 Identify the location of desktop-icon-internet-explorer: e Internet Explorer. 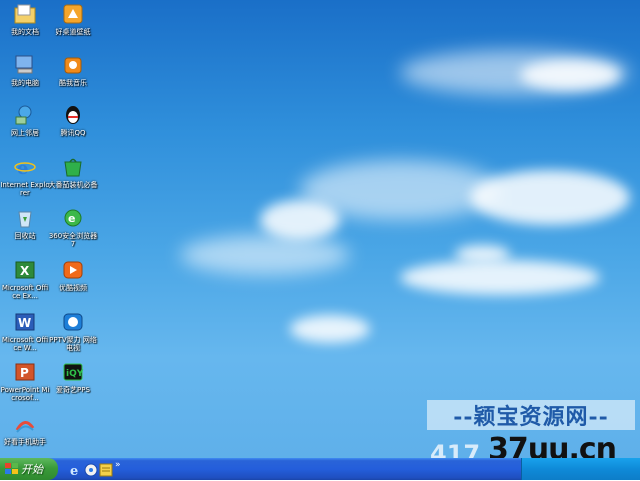
(25, 176).